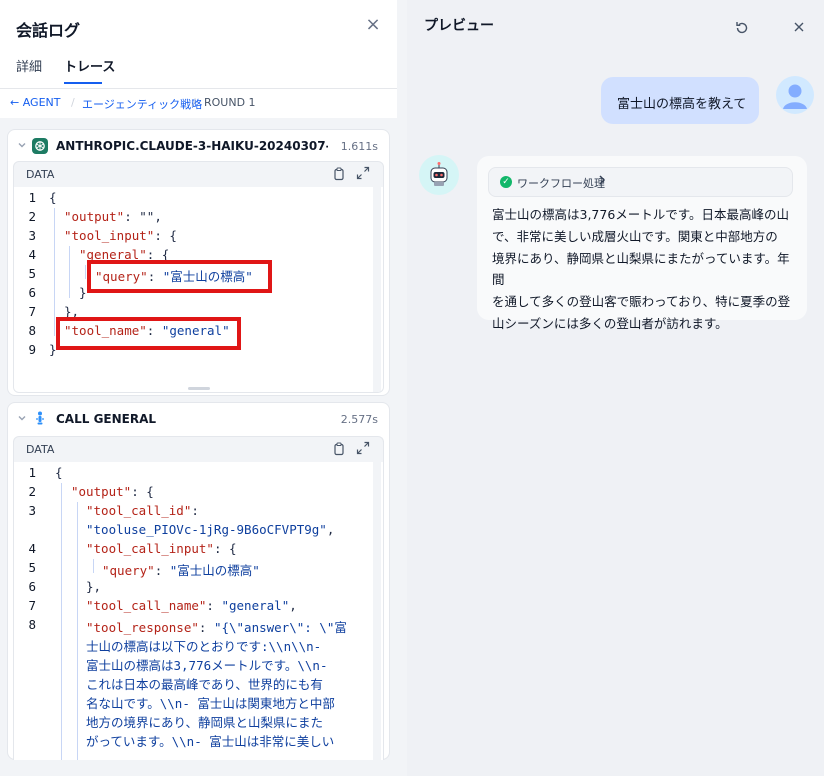  Describe the element at coordinates (40, 146) in the screenshot. I see `openai-model-icon` at that location.